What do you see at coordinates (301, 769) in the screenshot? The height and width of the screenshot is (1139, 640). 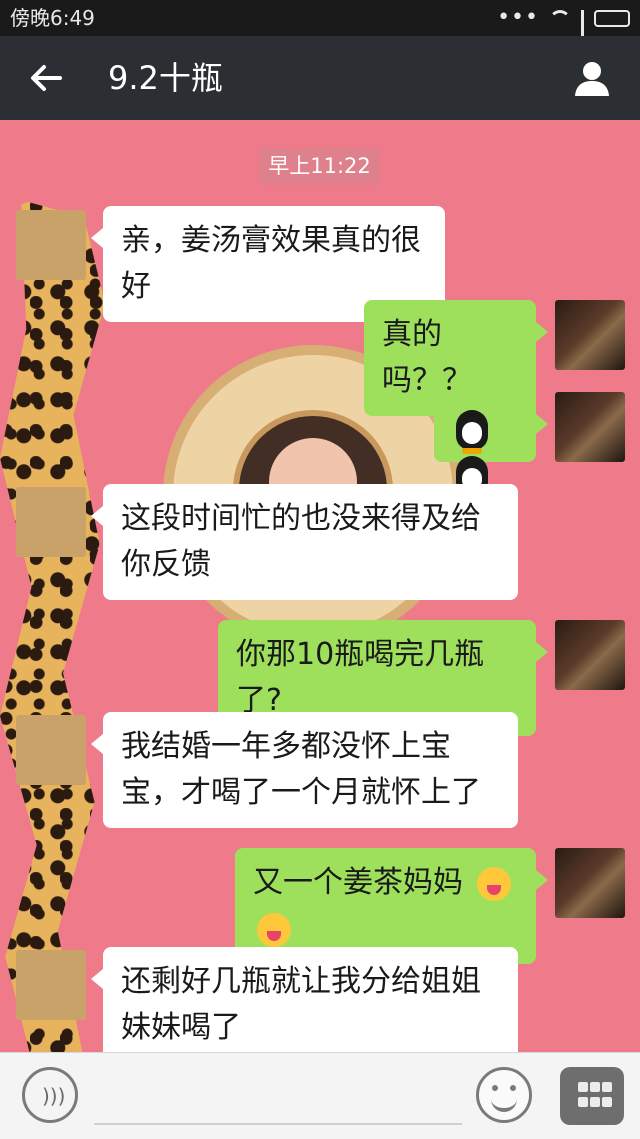 I see `message-text: 我结婚一年多都没怀上宝宝，才喝了一个月就怀上了` at bounding box center [301, 769].